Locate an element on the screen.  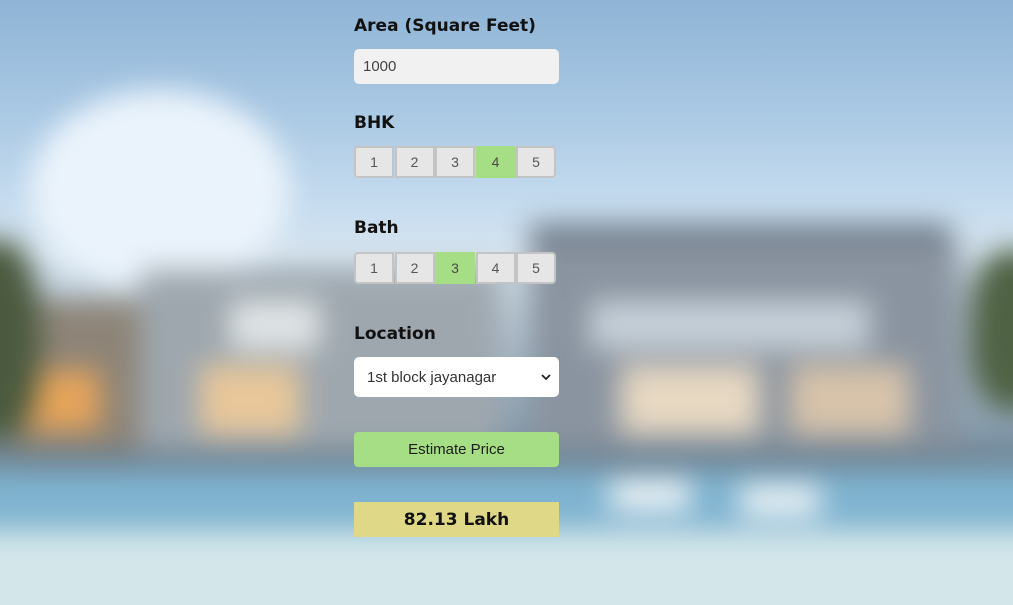
bath-switch: 1 2 3 4 5 is located at coordinates (456, 268).